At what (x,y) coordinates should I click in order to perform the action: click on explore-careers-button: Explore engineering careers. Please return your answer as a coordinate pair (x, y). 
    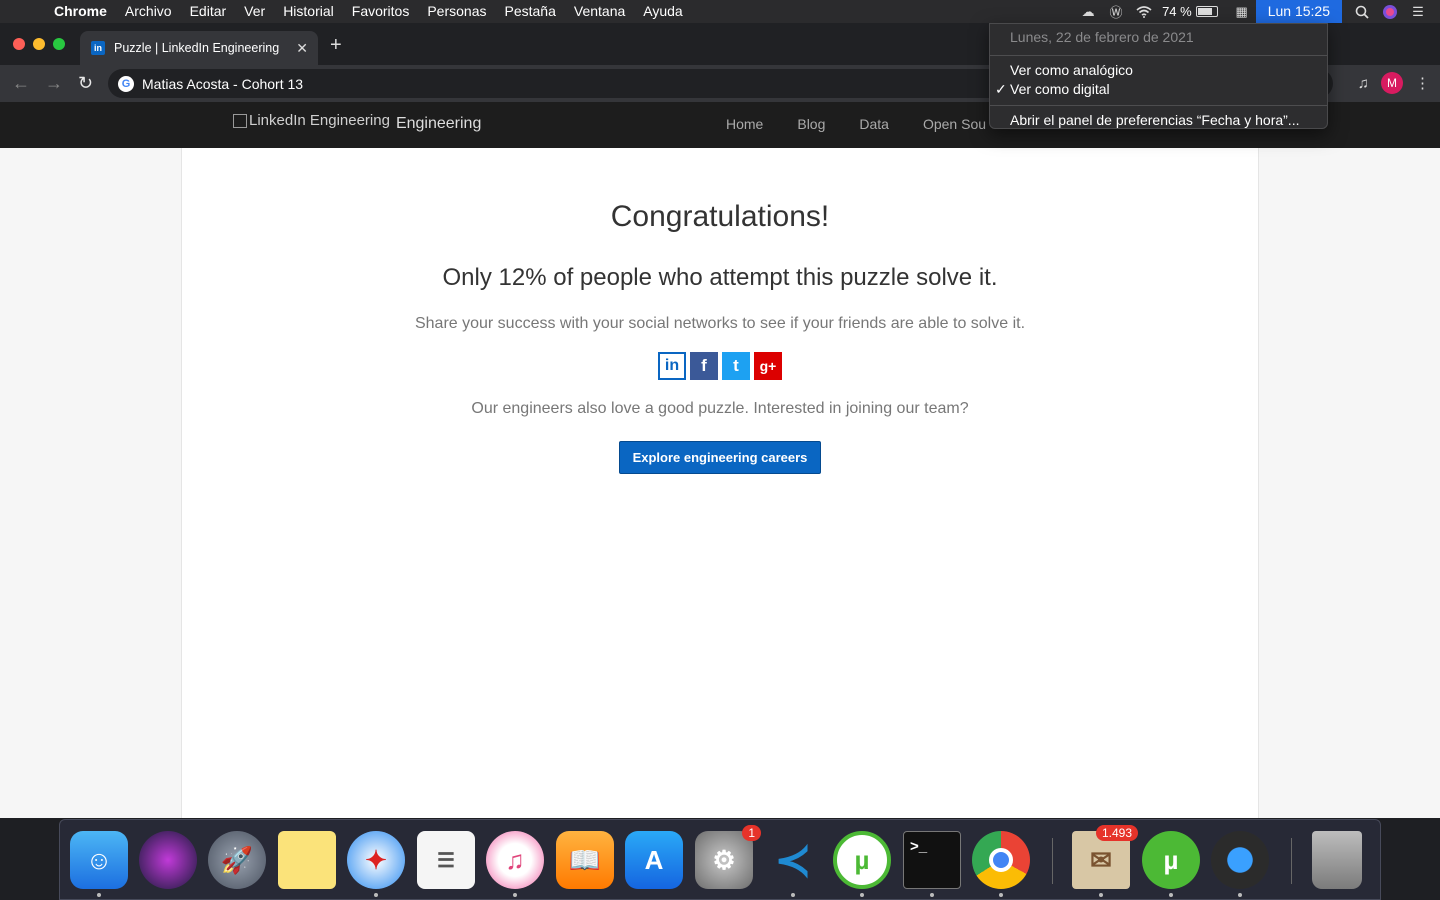
    Looking at the image, I should click on (720, 457).